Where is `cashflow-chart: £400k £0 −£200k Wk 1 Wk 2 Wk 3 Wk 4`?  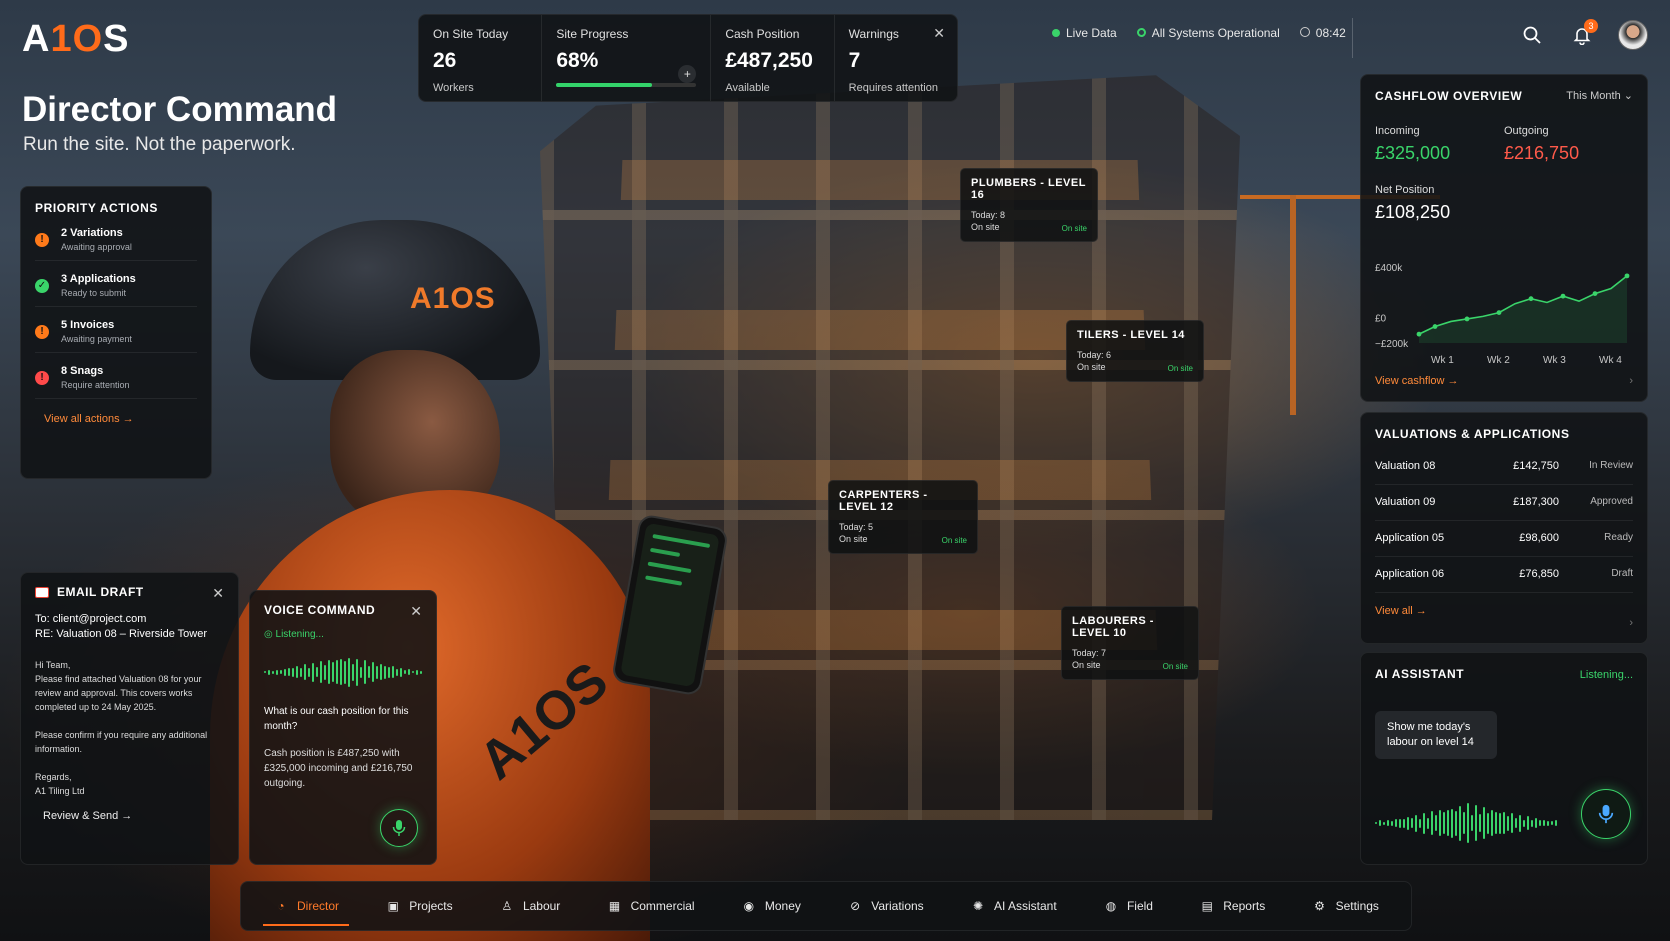
cashflow-chart: £400k £0 −£200k Wk 1 Wk 2 Wk 3 Wk 4 is located at coordinates (1502, 314).